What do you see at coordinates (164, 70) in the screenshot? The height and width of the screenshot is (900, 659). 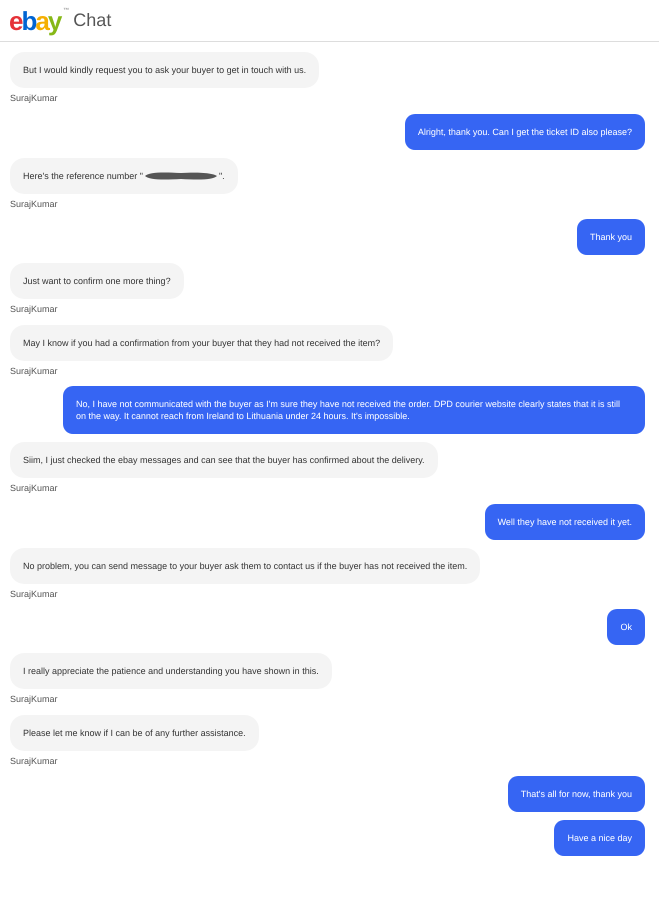 I see `message-text: But I would kindly request you to ask your buyer to get in touch with us.` at bounding box center [164, 70].